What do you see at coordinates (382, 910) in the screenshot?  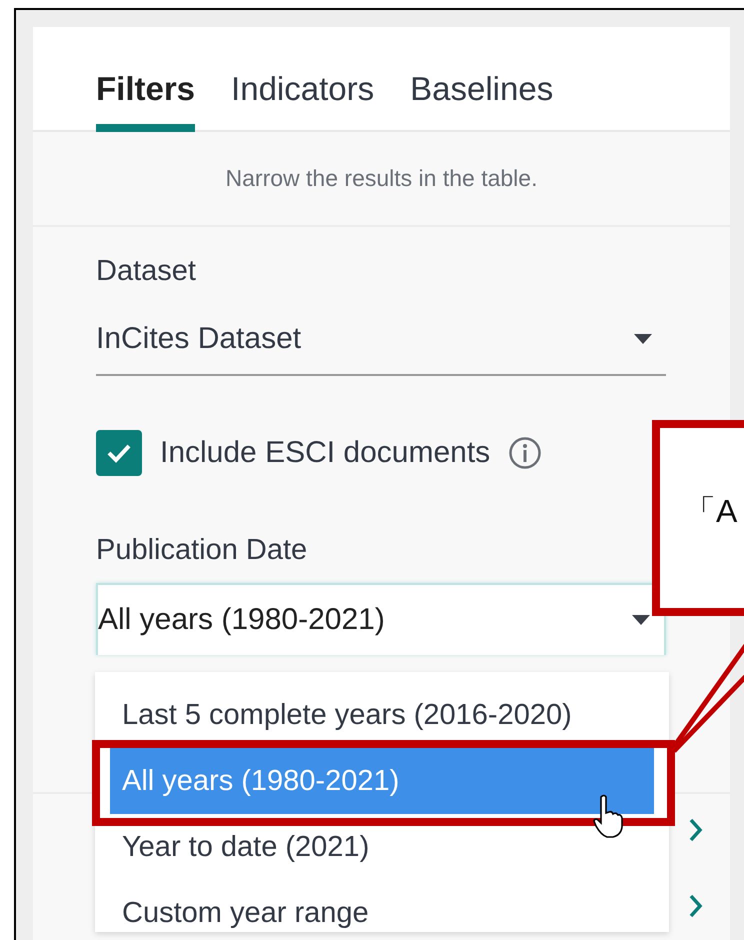 I see `dropdown-option: Custom year range` at bounding box center [382, 910].